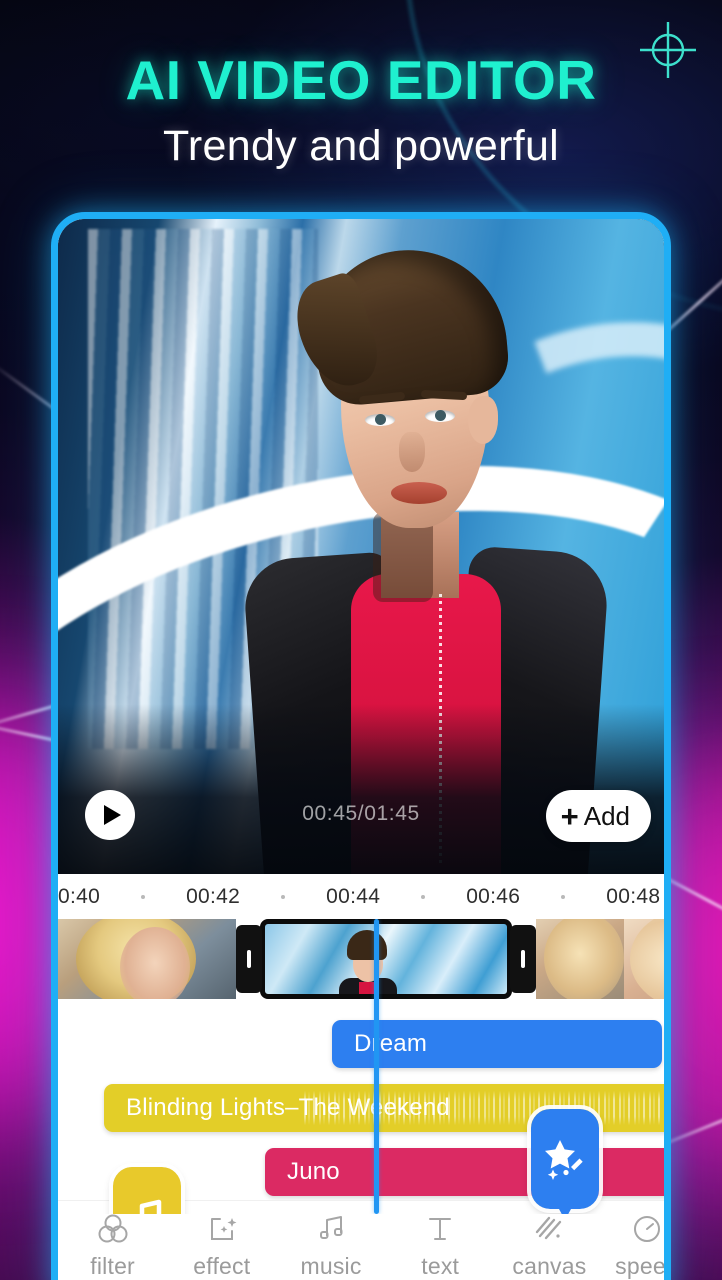  I want to click on add-button: + Add, so click(598, 816).